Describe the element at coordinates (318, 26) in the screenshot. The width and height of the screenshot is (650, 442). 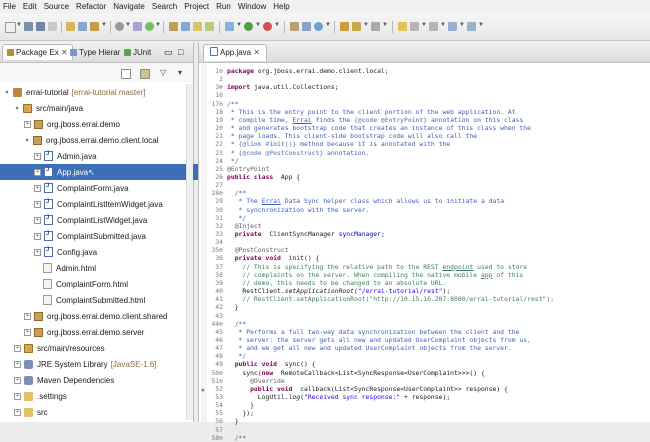
I see `new-class-icon` at that location.